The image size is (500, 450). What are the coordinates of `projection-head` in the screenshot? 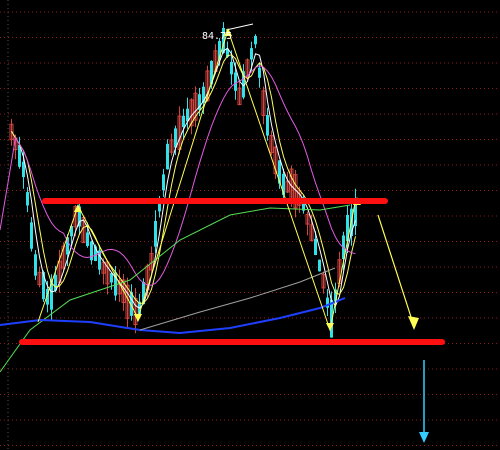 It's located at (413, 323).